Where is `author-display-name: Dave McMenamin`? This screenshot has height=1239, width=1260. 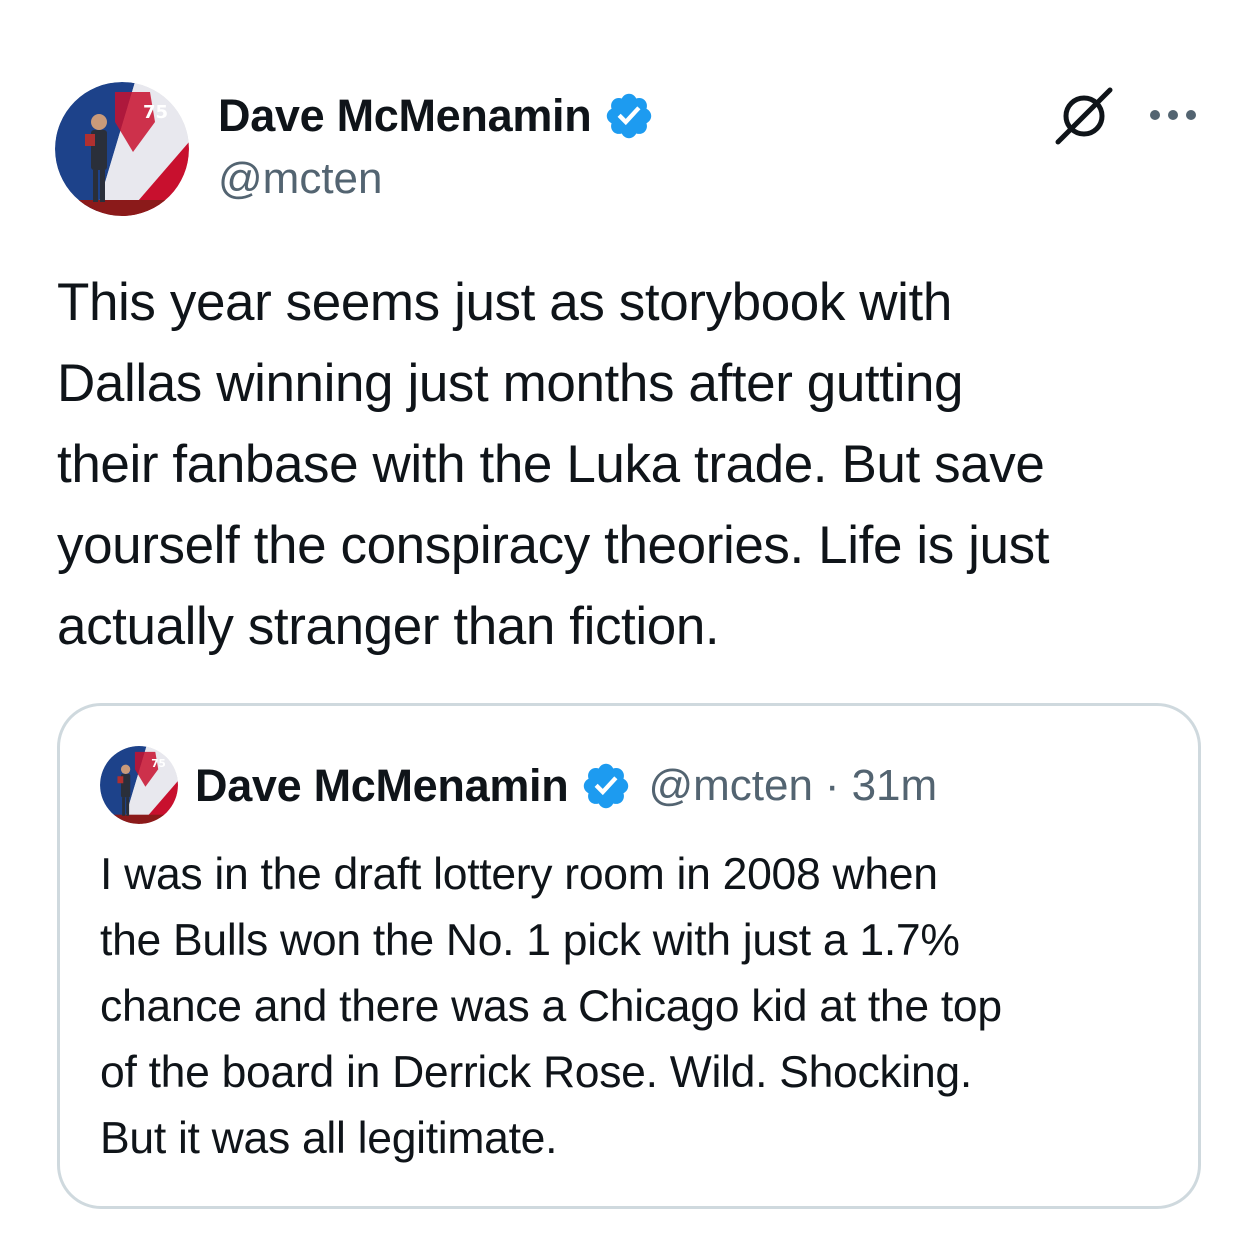
author-display-name: Dave McMenamin is located at coordinates (405, 116).